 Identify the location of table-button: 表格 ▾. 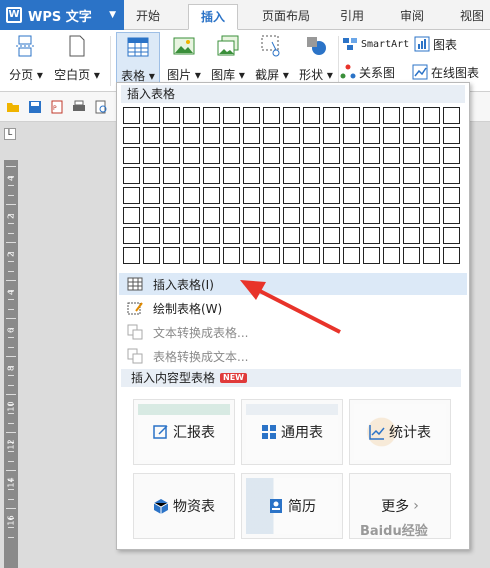
(138, 60).